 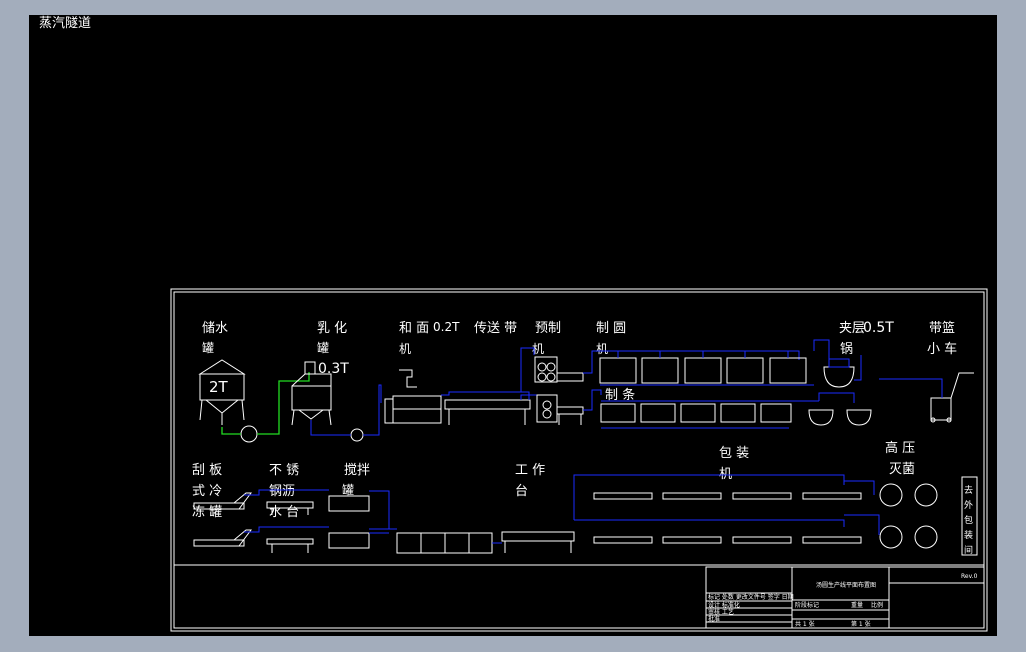 What do you see at coordinates (900, 448) in the screenshot?
I see `label-sterilize: 高 压` at bounding box center [900, 448].